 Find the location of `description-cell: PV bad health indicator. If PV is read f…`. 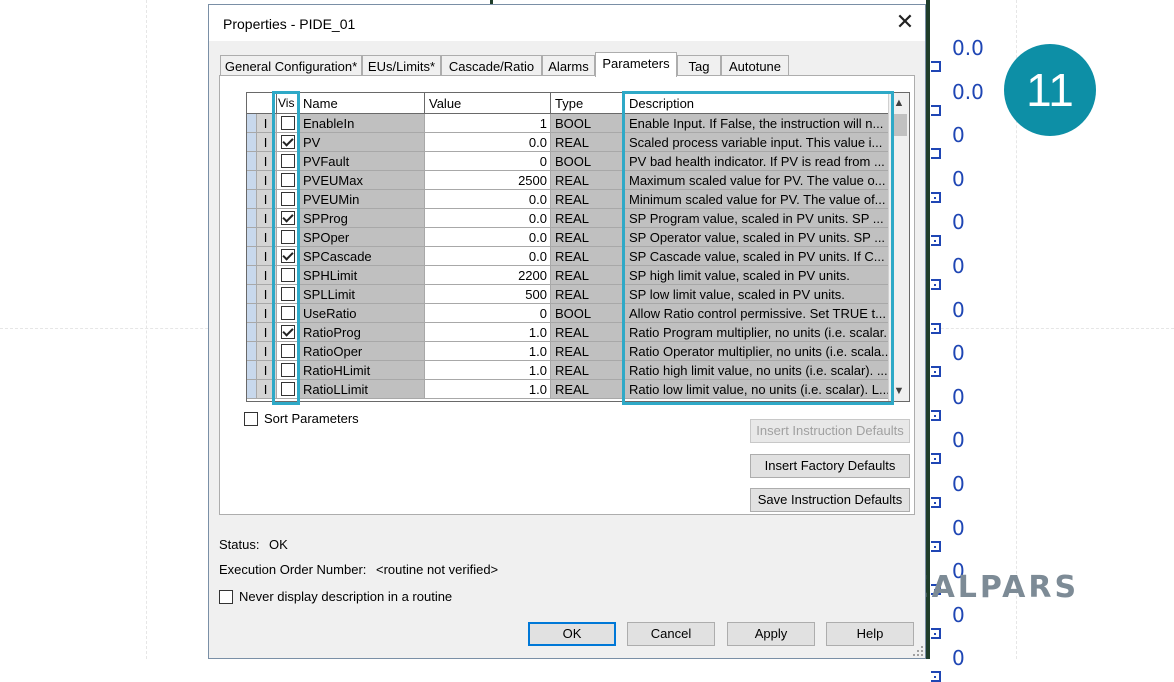

description-cell: PV bad health indicator. If PV is read f… is located at coordinates (757, 161).